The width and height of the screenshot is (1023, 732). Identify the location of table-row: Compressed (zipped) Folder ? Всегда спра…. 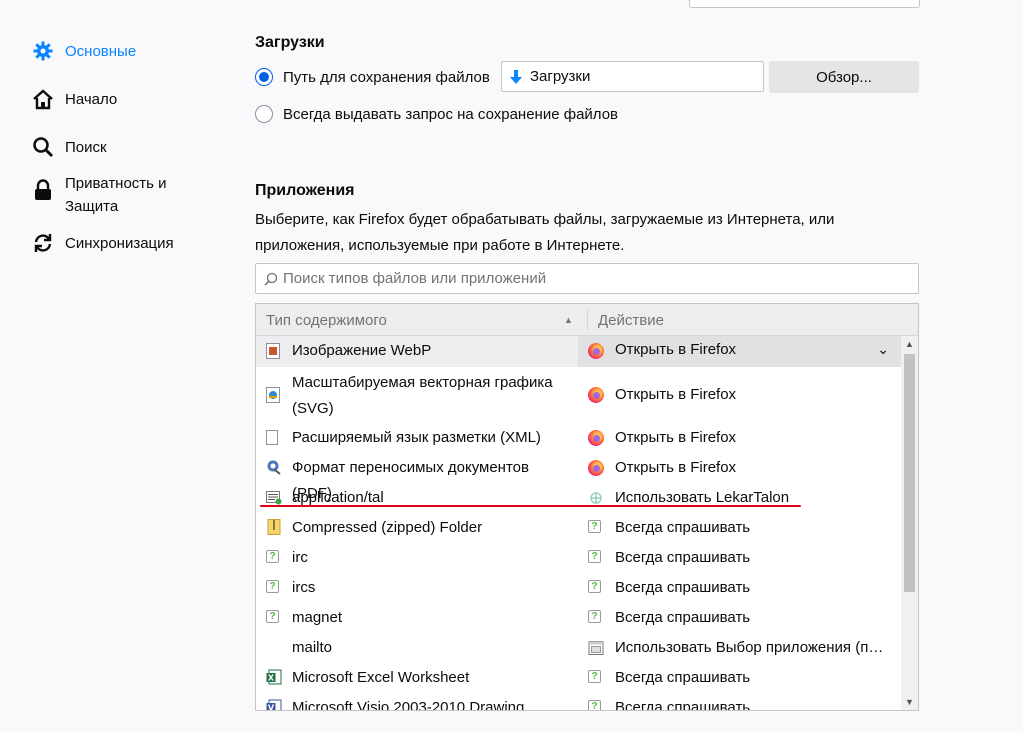
(578, 528).